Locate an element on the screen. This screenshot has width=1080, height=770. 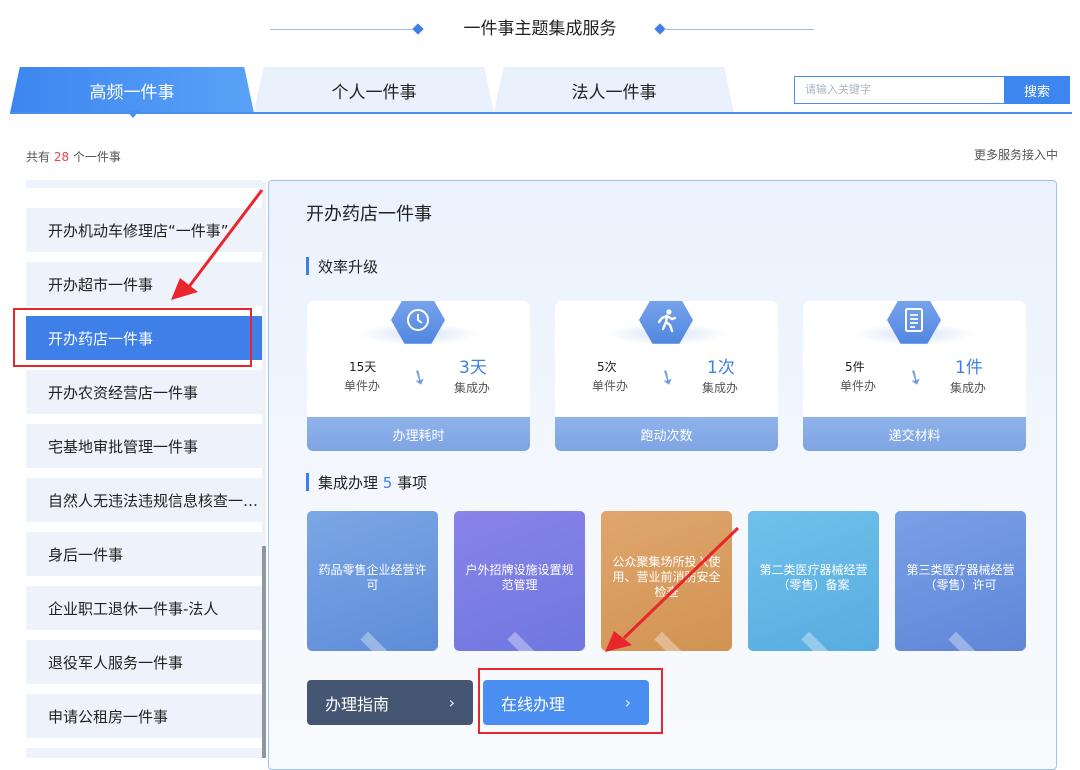
more-services-label: 更多服务接入中 is located at coordinates (1015, 155).